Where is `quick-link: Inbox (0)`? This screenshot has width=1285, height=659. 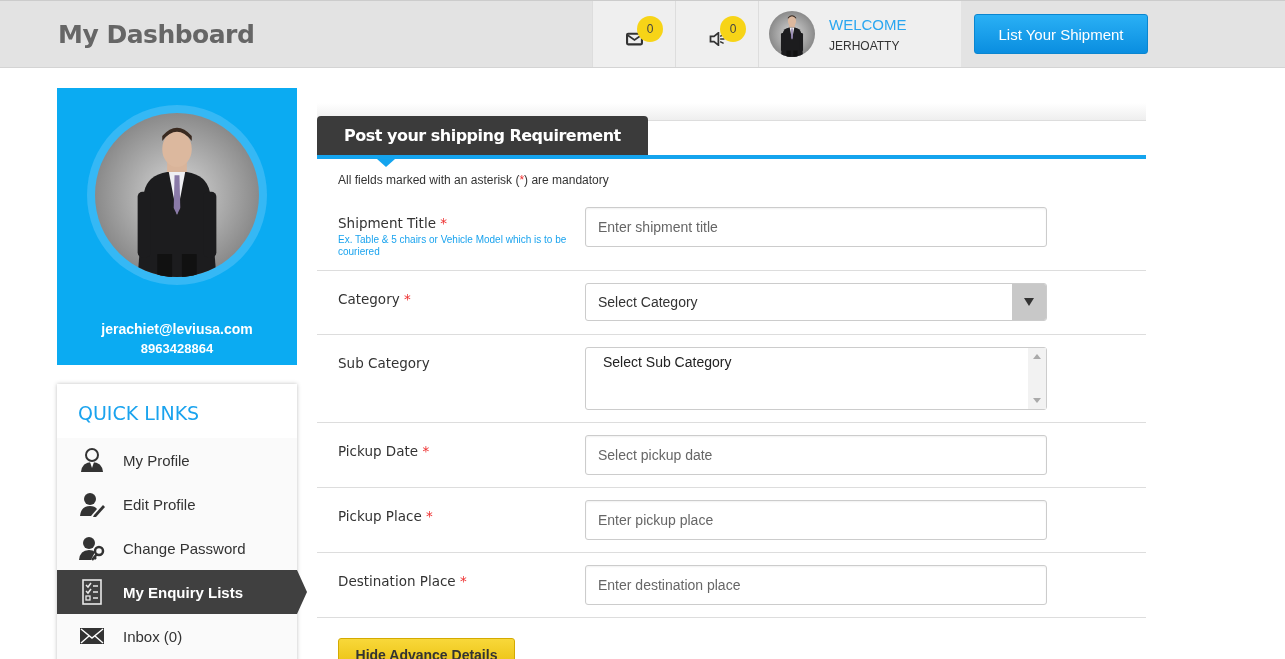
quick-link: Inbox (0) is located at coordinates (177, 636).